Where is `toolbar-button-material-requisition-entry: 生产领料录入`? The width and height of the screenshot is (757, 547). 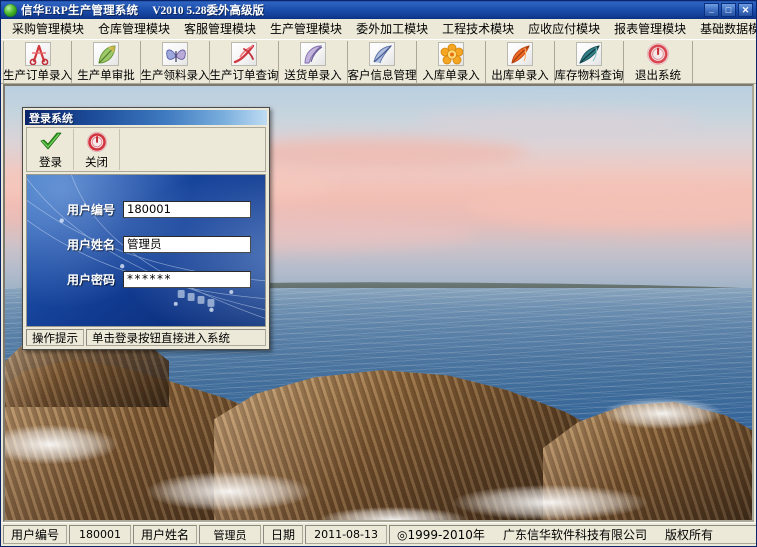
toolbar-button-material-requisition-entry: 生产领料录入 is located at coordinates (175, 62).